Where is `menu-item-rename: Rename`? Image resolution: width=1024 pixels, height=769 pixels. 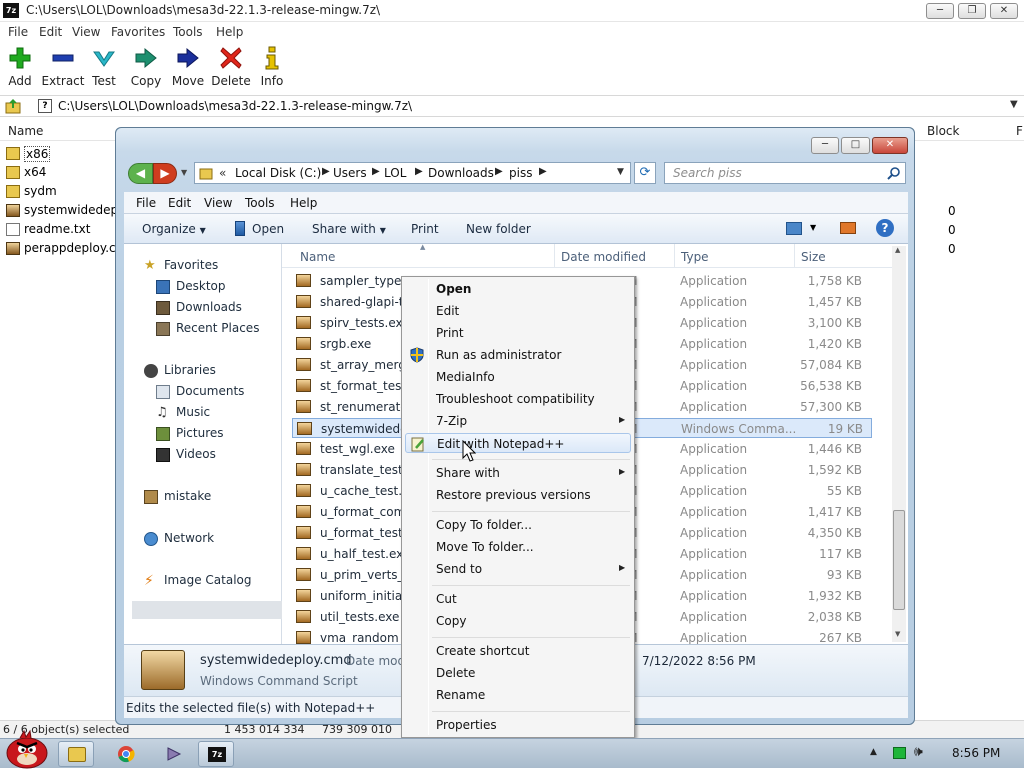 menu-item-rename: Rename is located at coordinates (518, 695).